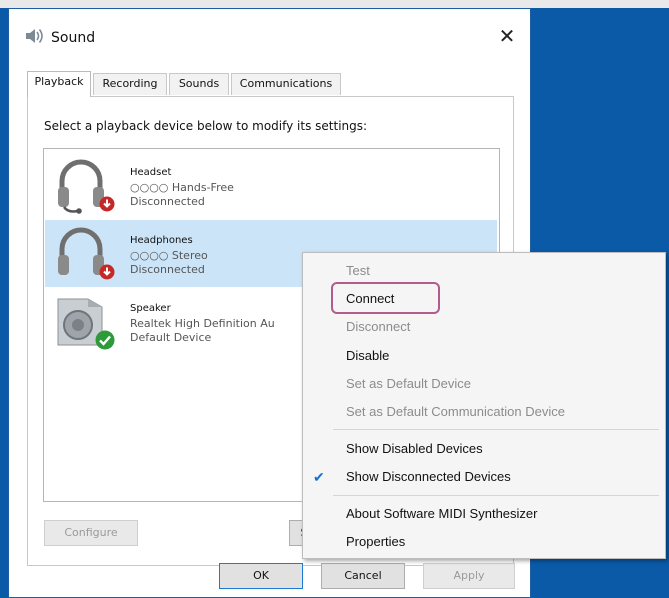 The height and width of the screenshot is (598, 669). I want to click on tab-playback: Playback, so click(59, 84).